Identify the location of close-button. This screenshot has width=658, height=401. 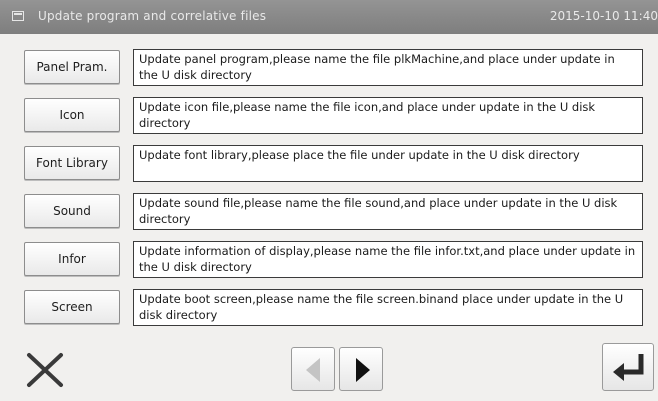
(45, 370).